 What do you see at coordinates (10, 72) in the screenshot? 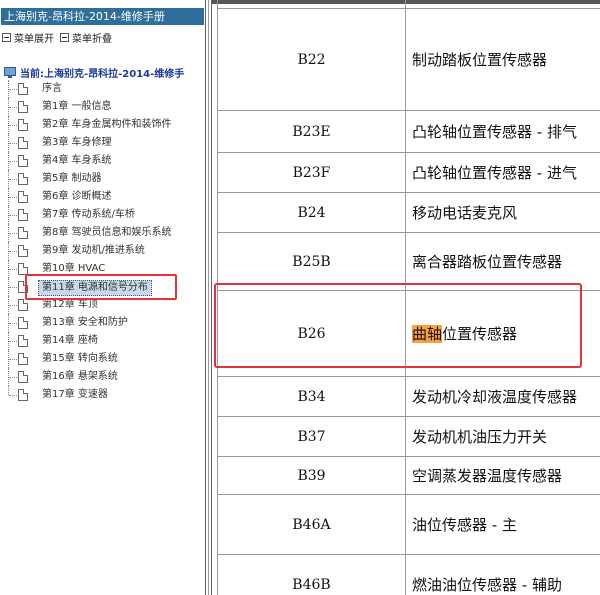
I see `computer-icon` at bounding box center [10, 72].